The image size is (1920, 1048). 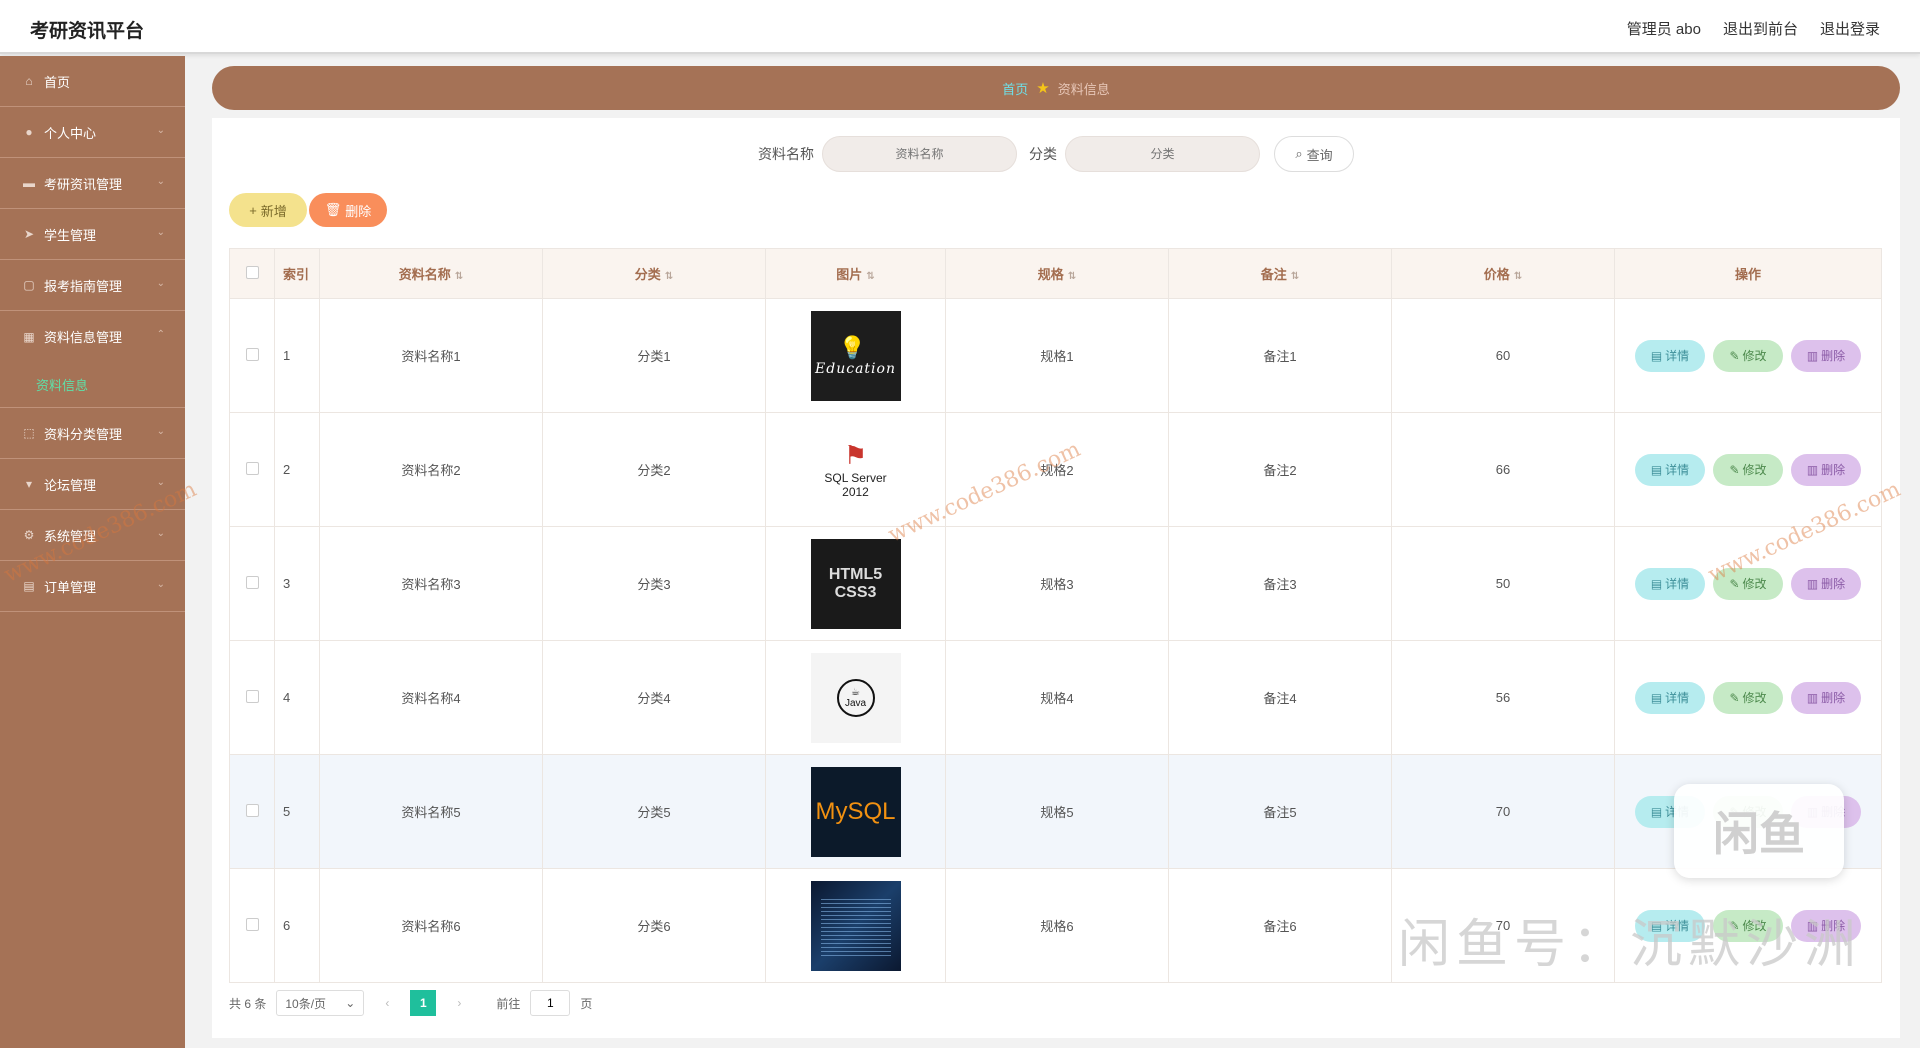 What do you see at coordinates (423, 1003) in the screenshot?
I see `page-number-button: 1` at bounding box center [423, 1003].